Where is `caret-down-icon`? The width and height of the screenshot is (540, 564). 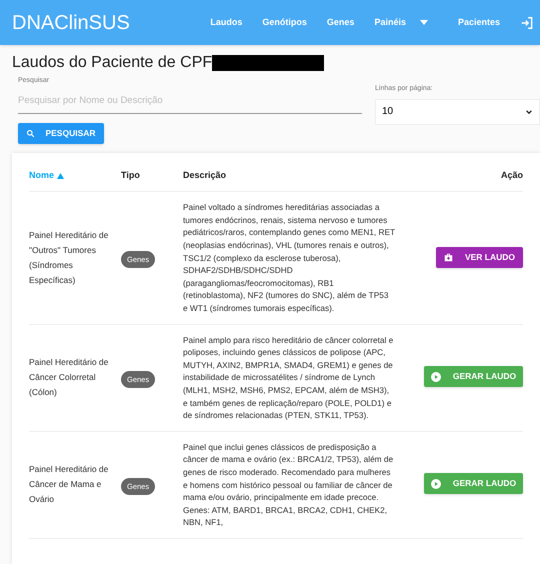 caret-down-icon is located at coordinates (424, 22).